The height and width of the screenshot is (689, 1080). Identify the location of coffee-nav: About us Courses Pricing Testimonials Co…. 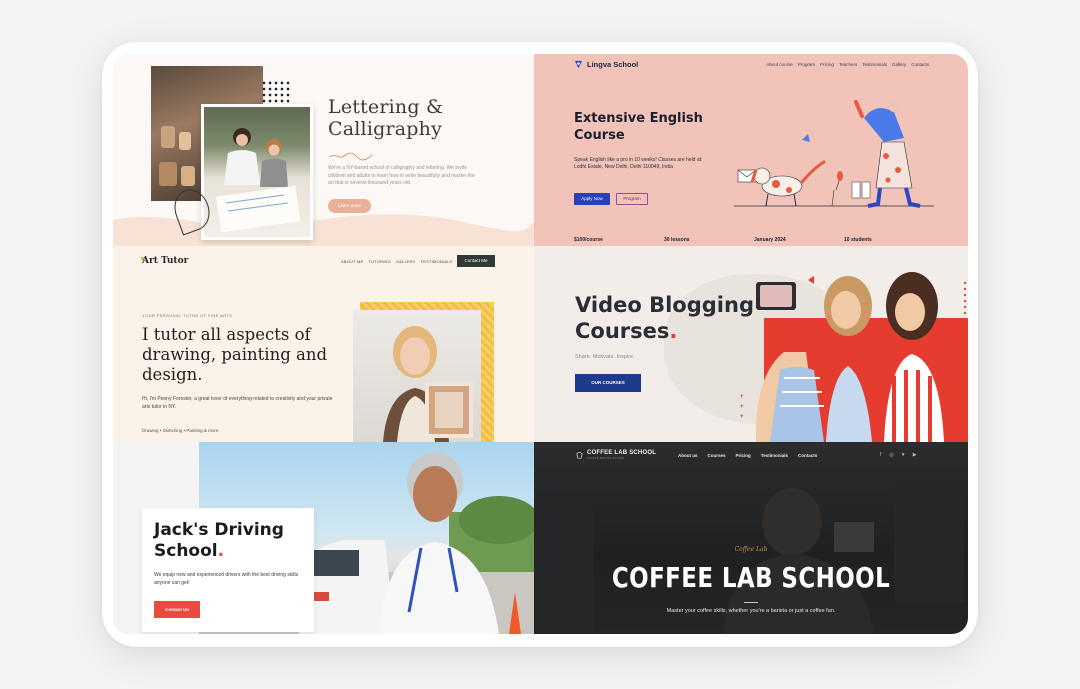
(747, 455).